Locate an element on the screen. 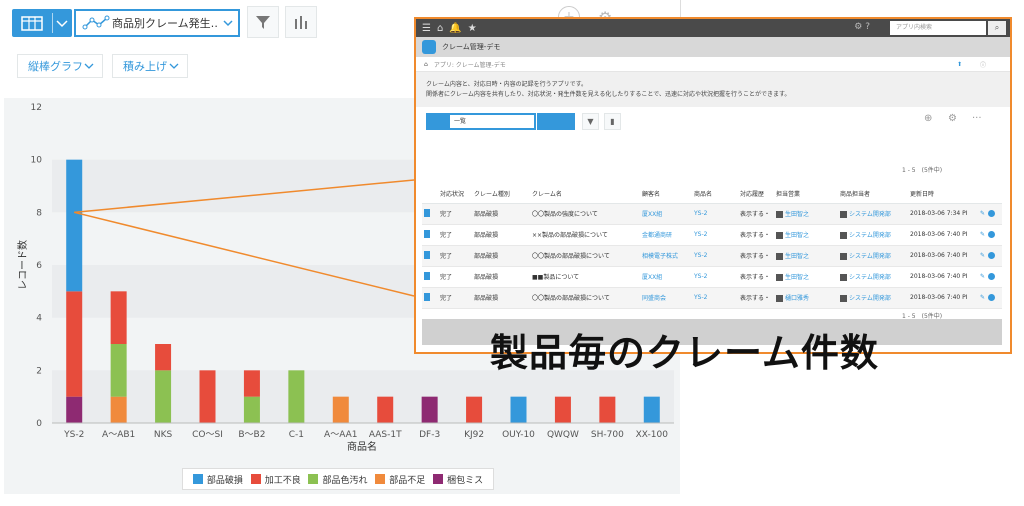 The height and width of the screenshot is (506, 1024). table-cell: 相模電子株式 is located at coordinates (666, 256).